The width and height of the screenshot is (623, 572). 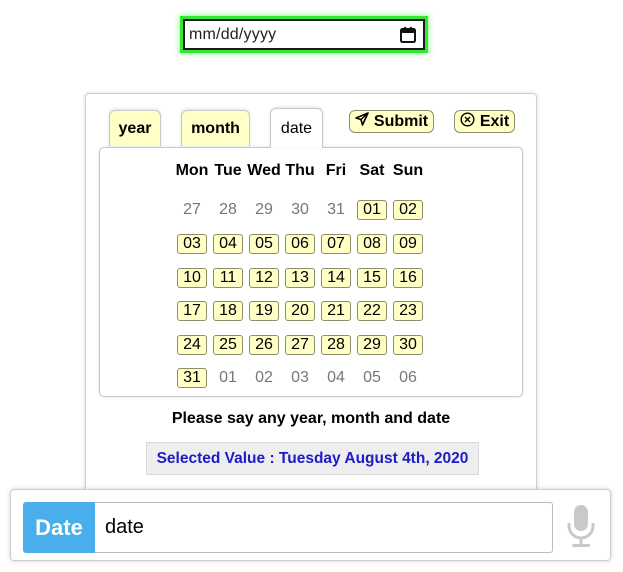 I want to click on calendar-day: 03, so click(x=192, y=244).